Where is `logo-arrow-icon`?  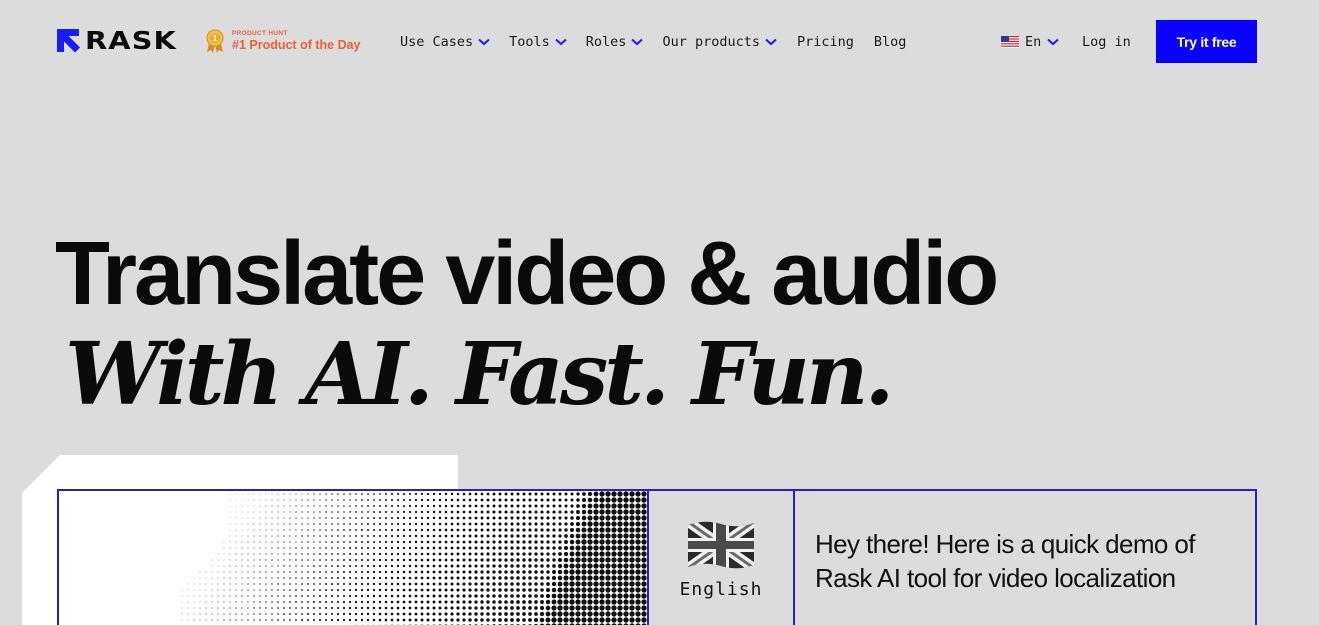
logo-arrow-icon is located at coordinates (68, 41).